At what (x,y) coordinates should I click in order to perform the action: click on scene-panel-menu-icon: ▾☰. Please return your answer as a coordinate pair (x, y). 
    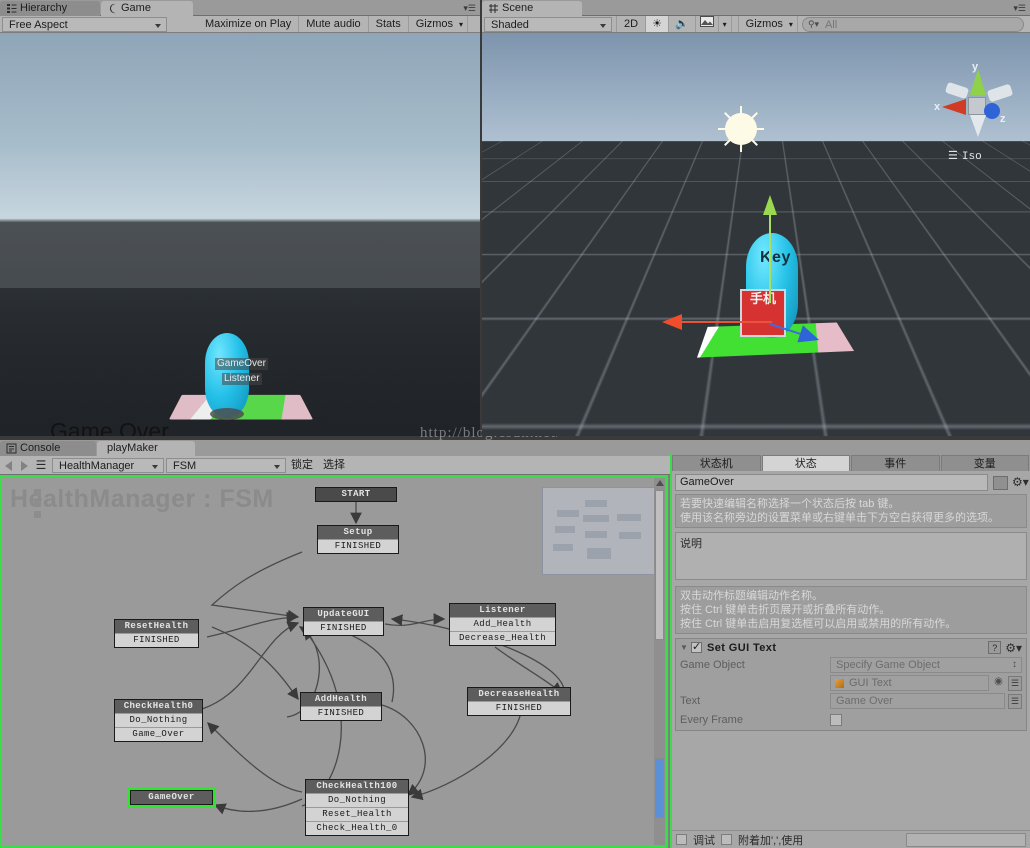
    Looking at the image, I should click on (1019, 8).